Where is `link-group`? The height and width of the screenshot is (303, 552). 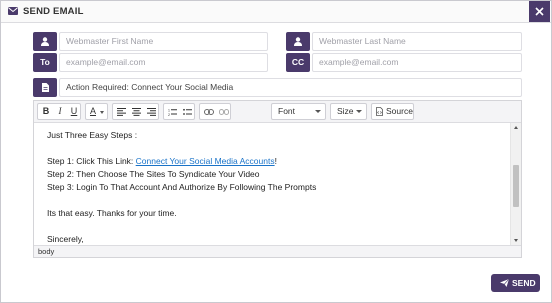
link-group is located at coordinates (215, 111).